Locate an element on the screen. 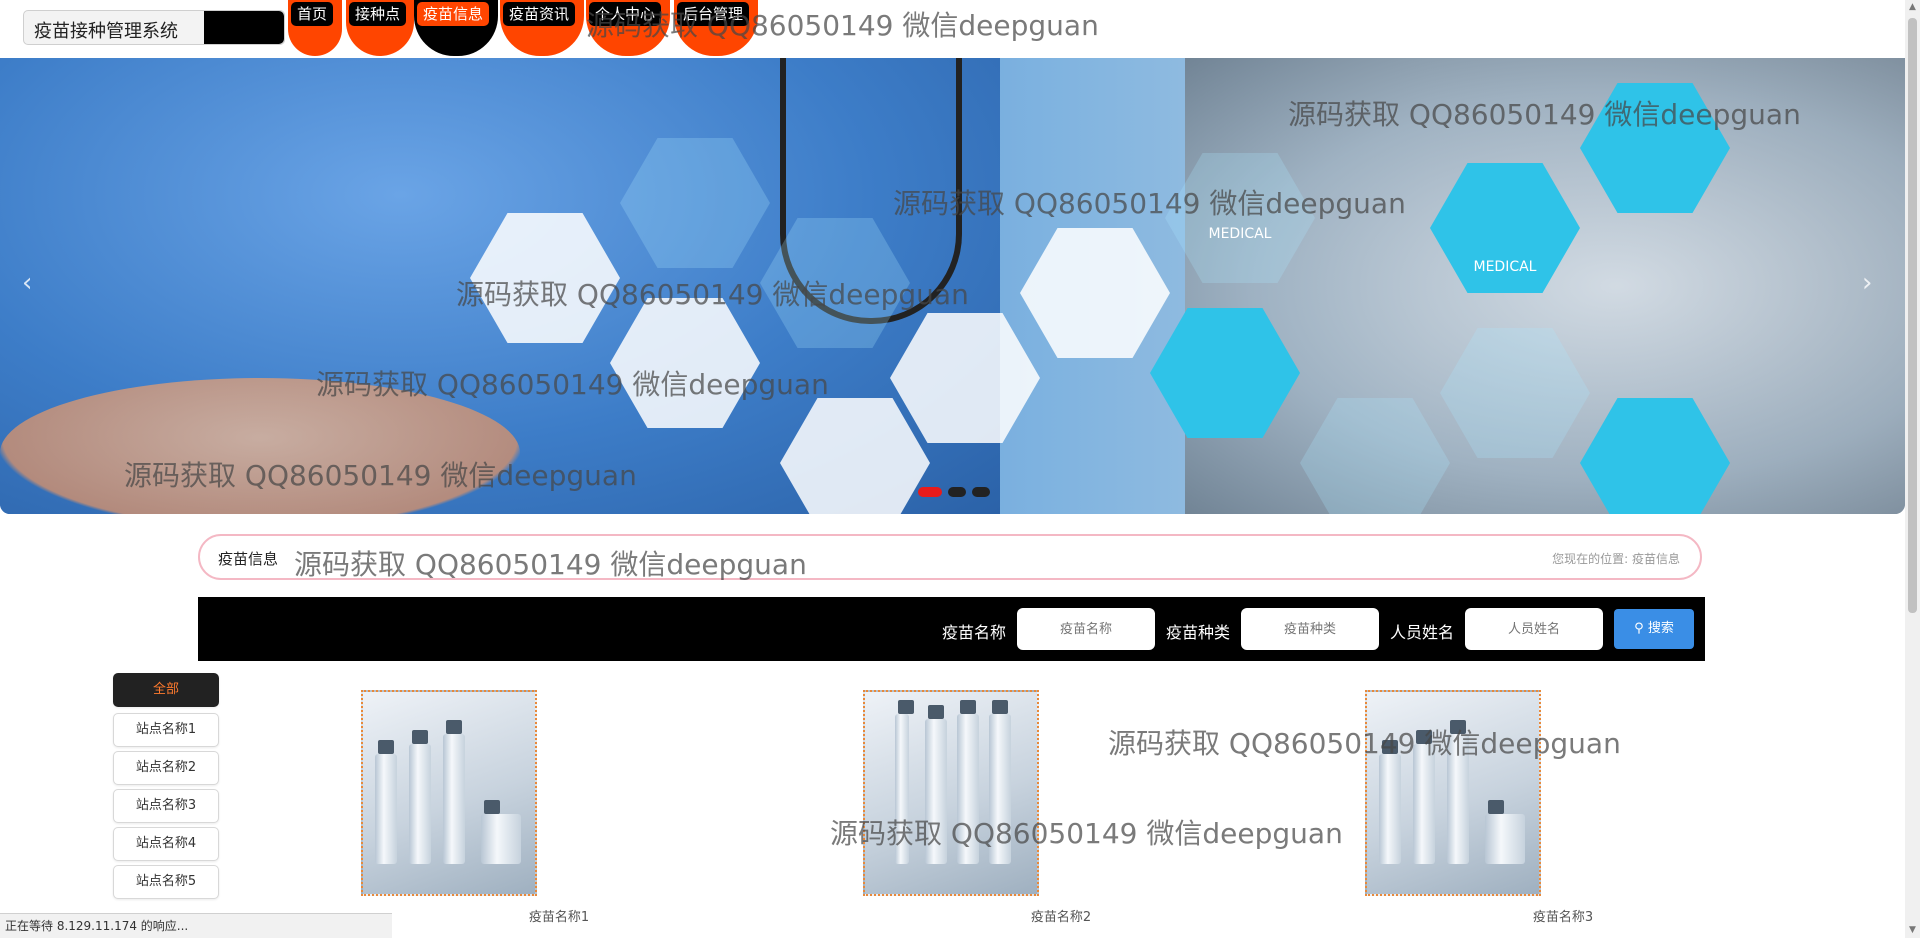  brand-dark-block is located at coordinates (244, 27).